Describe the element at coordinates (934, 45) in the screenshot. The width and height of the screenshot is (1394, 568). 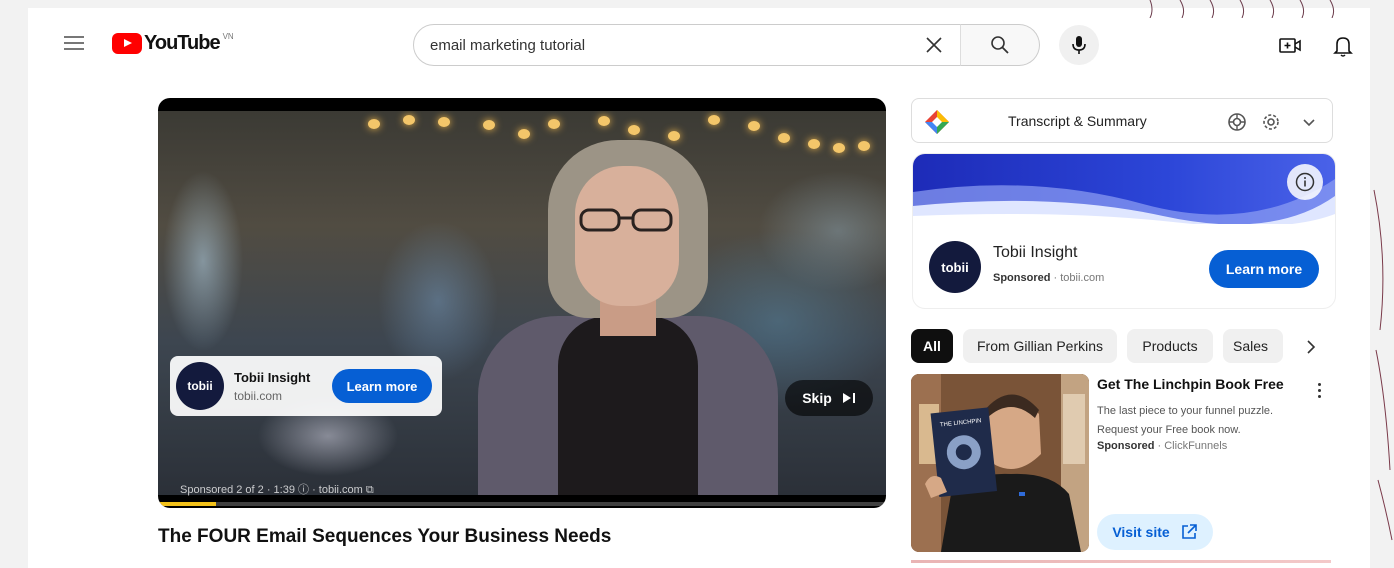
I see `clear-icon` at that location.